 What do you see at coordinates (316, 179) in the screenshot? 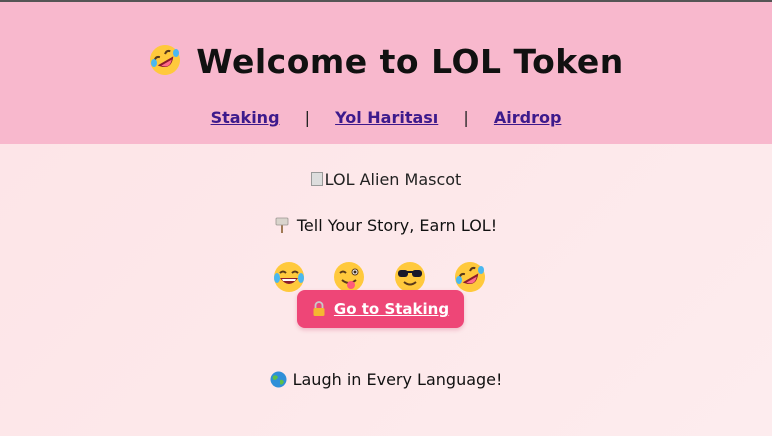
I see `broken-image-icon` at bounding box center [316, 179].